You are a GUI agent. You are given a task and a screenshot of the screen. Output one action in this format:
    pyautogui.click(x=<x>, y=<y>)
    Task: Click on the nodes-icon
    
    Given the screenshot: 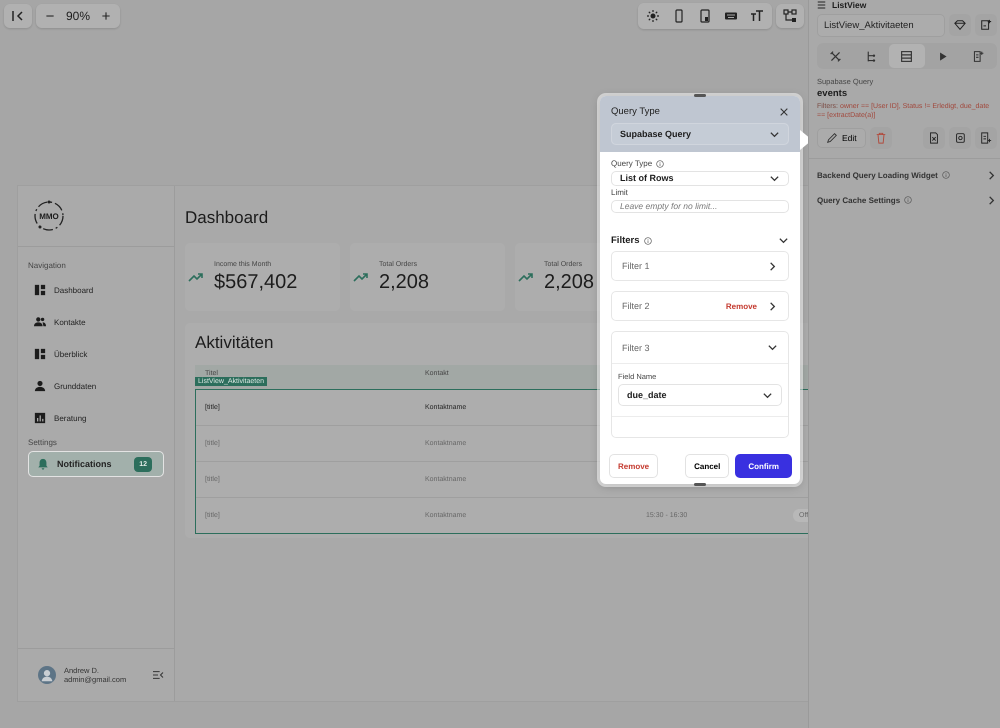 What is the action you would take?
    pyautogui.click(x=790, y=16)
    